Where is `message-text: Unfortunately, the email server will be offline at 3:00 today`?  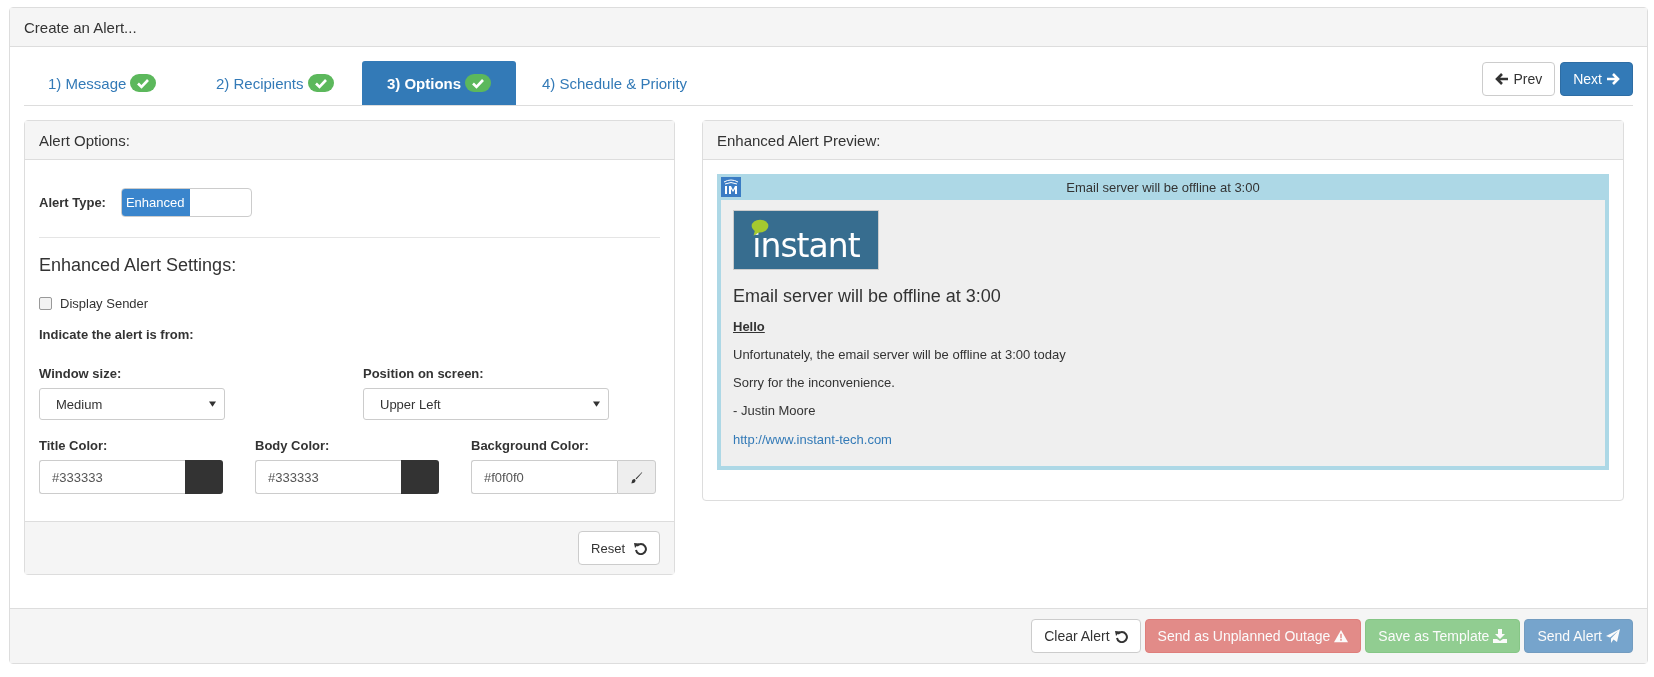
message-text: Unfortunately, the email server will be offline at 3:00 today is located at coordinates (900, 354).